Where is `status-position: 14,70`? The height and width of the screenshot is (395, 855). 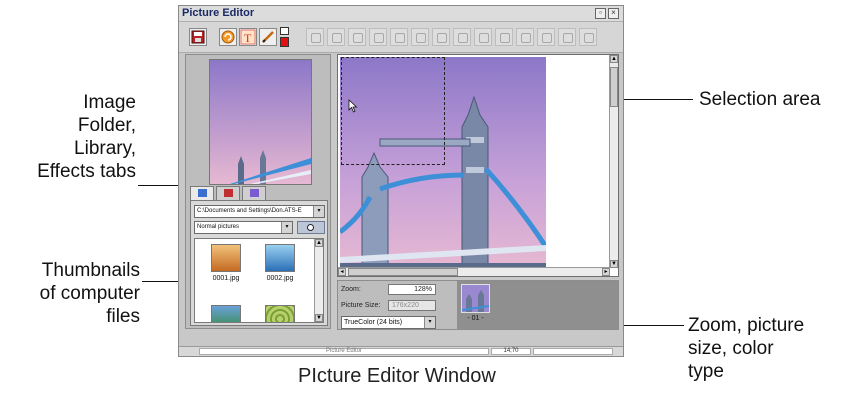
status-position: 14,70 is located at coordinates (511, 351).